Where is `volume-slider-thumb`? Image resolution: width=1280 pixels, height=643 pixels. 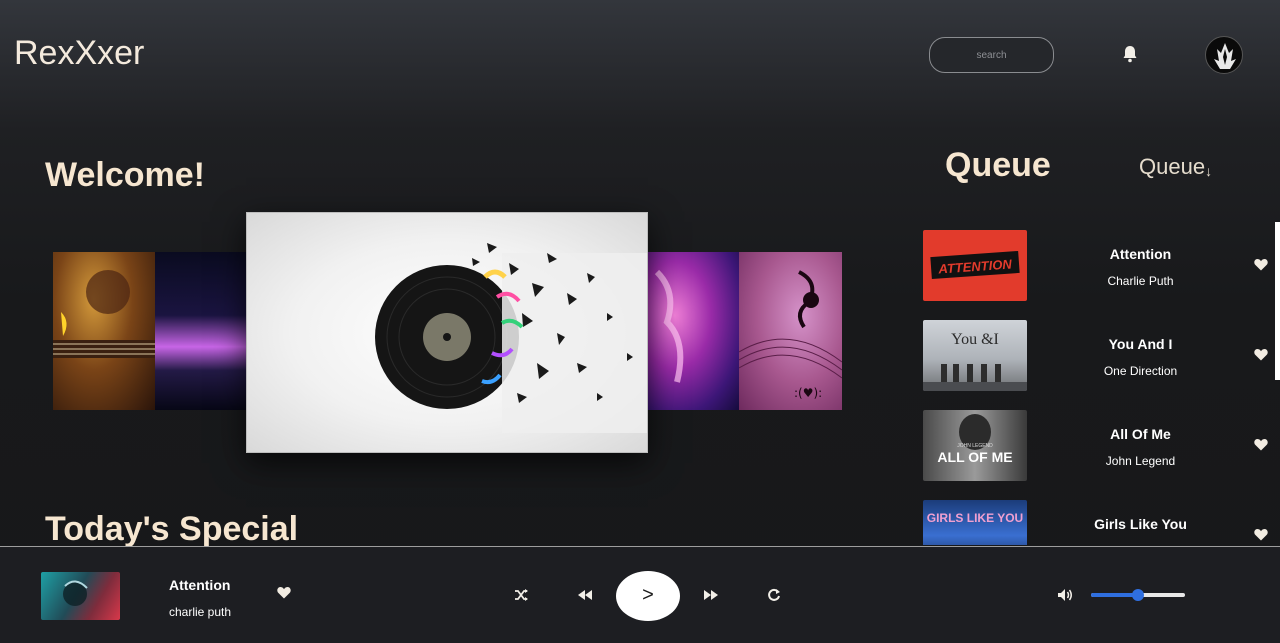
volume-slider-thumb is located at coordinates (1138, 595).